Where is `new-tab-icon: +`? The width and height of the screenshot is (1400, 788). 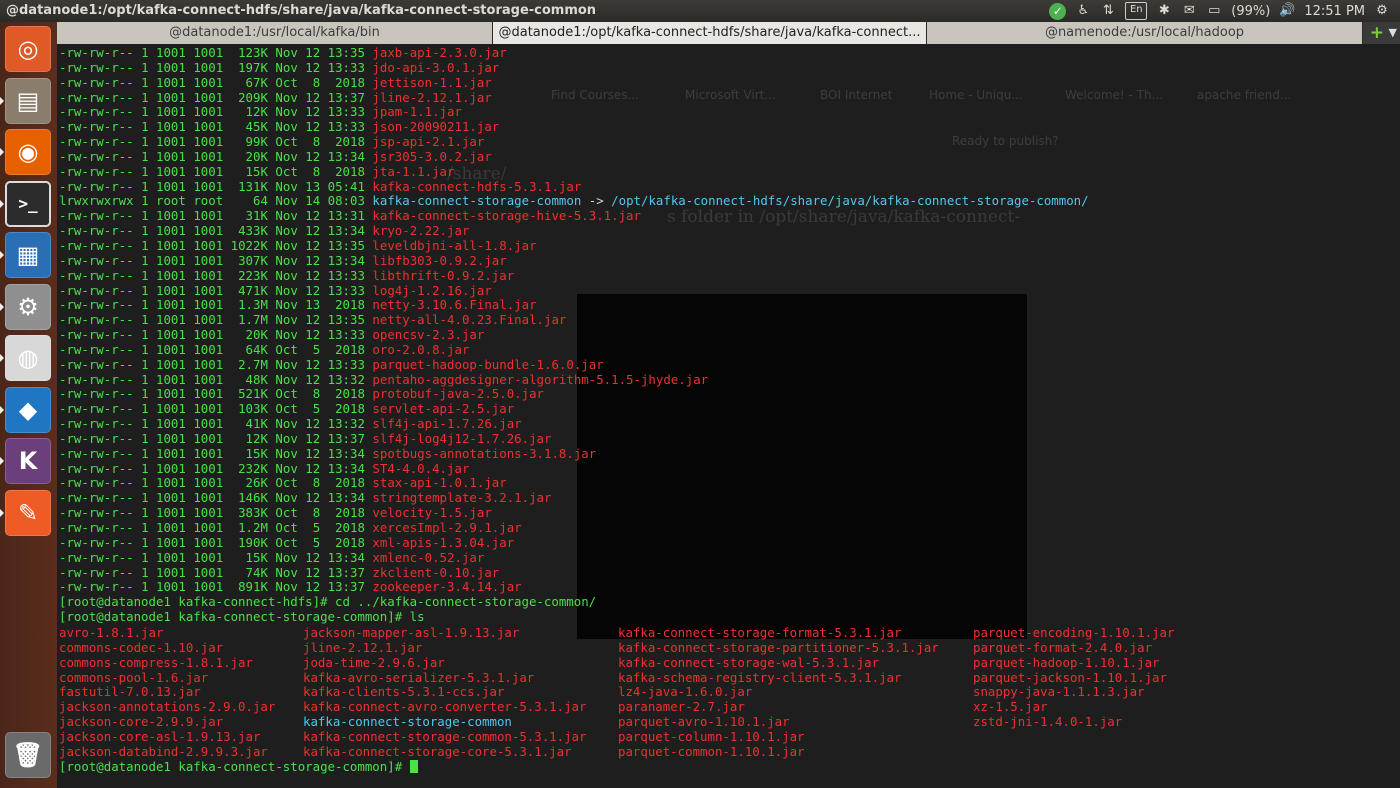 new-tab-icon: + is located at coordinates (1377, 33).